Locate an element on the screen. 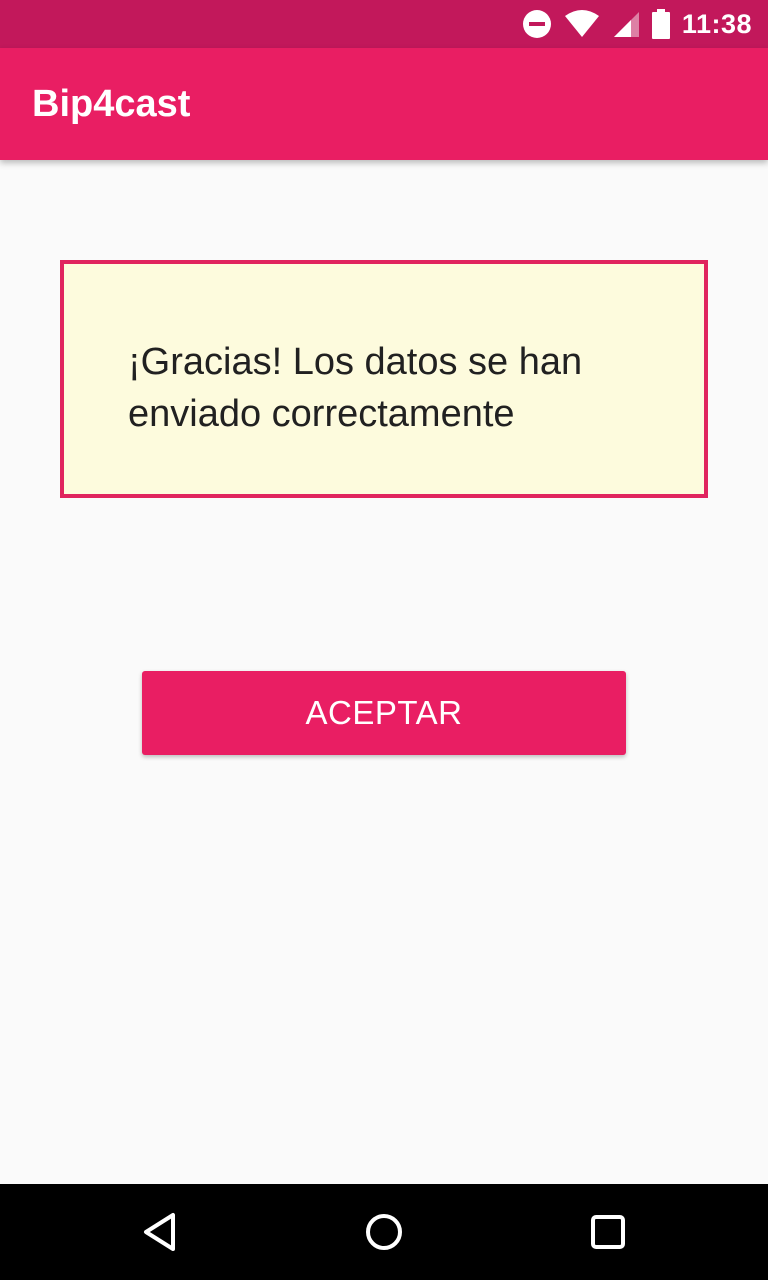  home-button is located at coordinates (384, 1232).